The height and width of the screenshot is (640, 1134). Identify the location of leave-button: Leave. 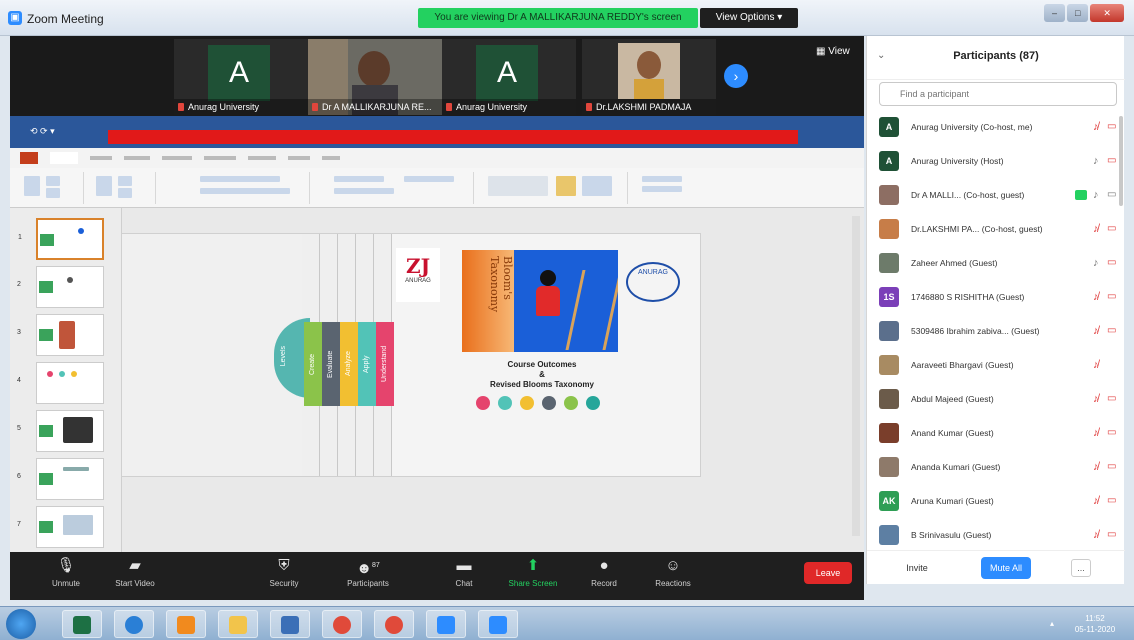
(828, 573).